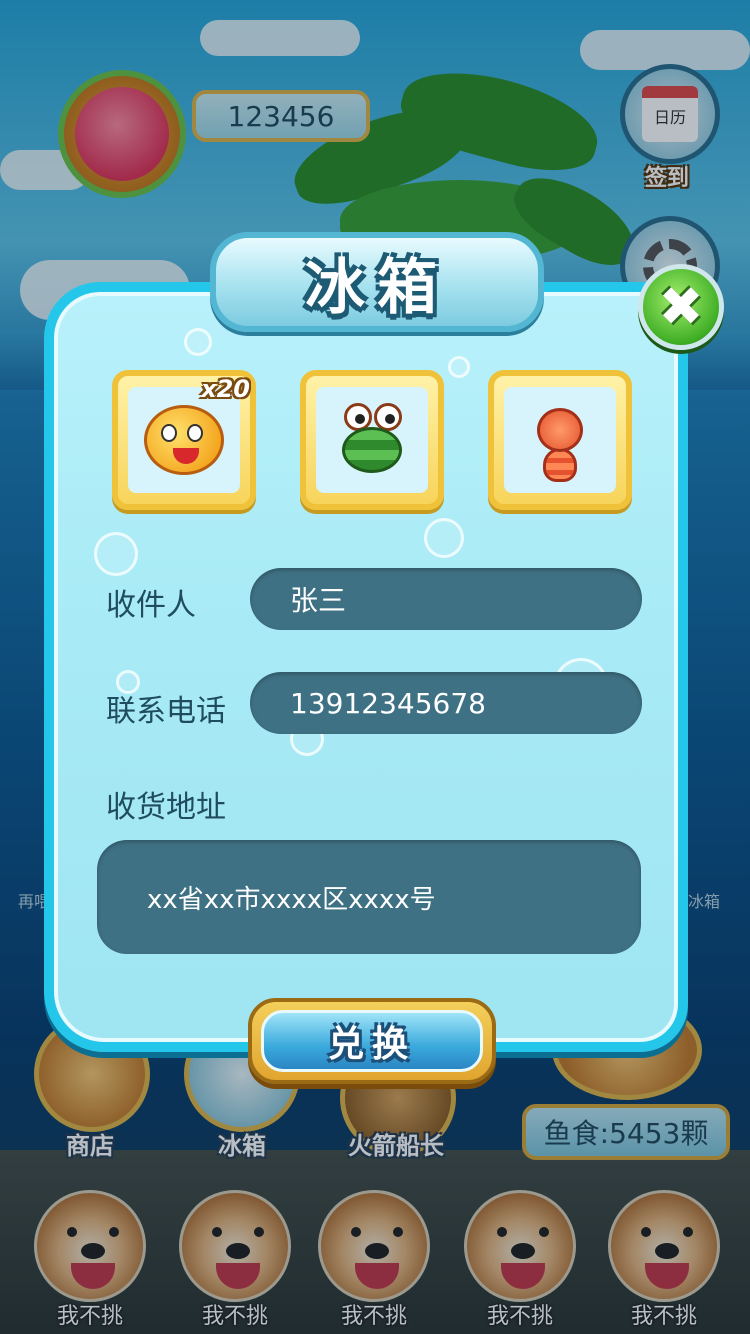 The image size is (750, 1334). What do you see at coordinates (377, 287) in the screenshot?
I see `dialog-title: 冰箱` at bounding box center [377, 287].